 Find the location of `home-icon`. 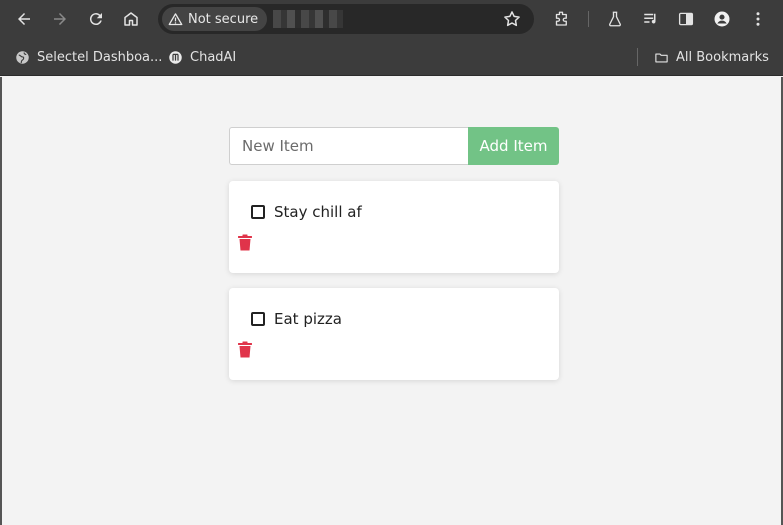

home-icon is located at coordinates (131, 19).